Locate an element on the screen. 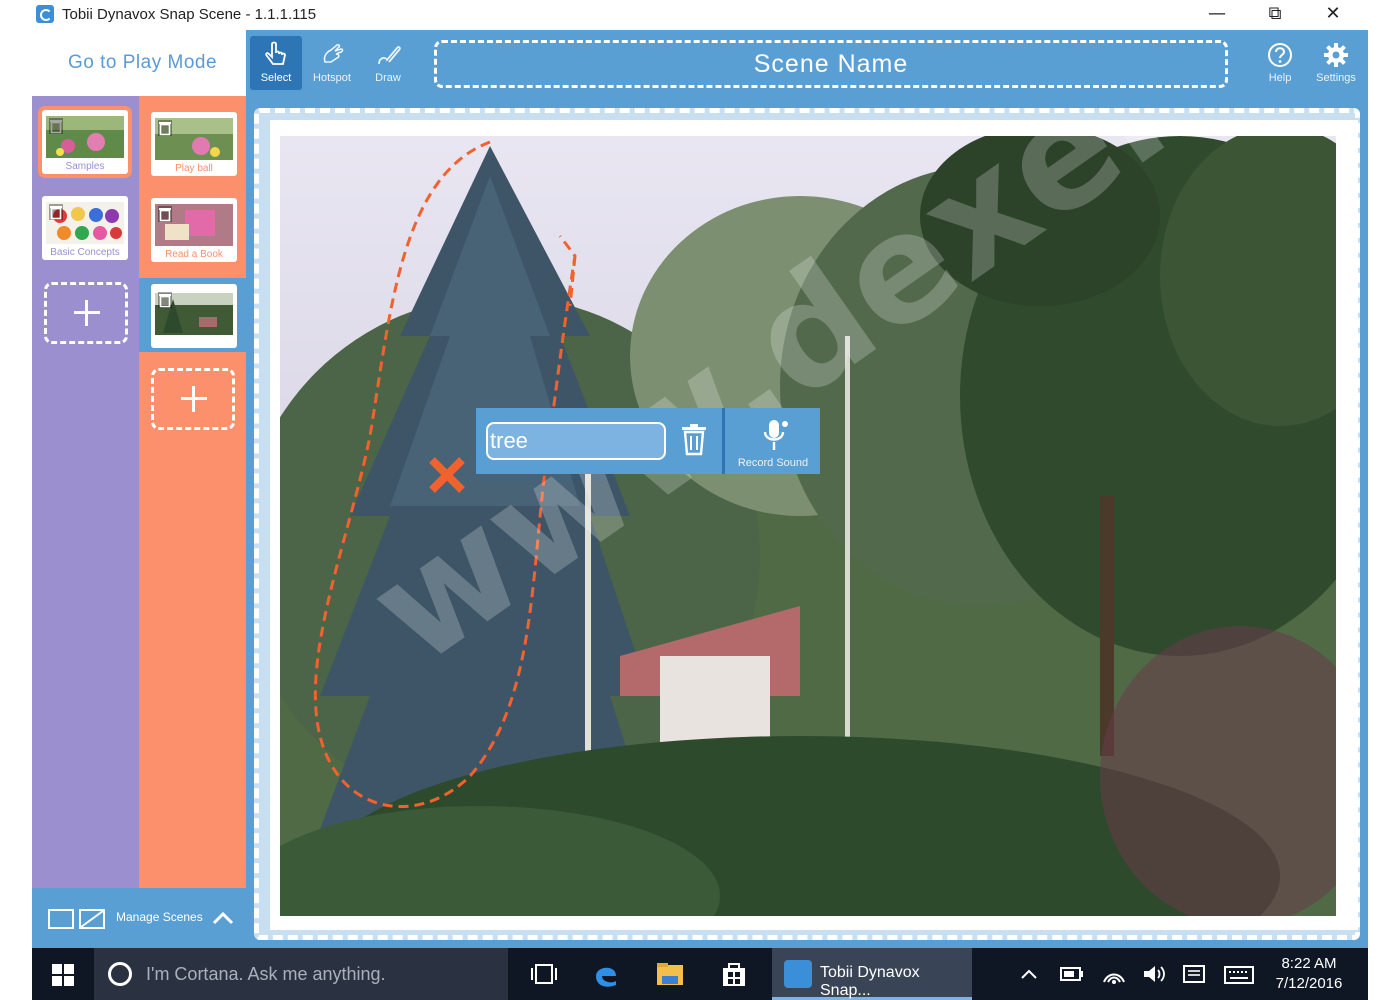 This screenshot has height=1000, width=1400. minimize-button: — is located at coordinates (1217, 15).